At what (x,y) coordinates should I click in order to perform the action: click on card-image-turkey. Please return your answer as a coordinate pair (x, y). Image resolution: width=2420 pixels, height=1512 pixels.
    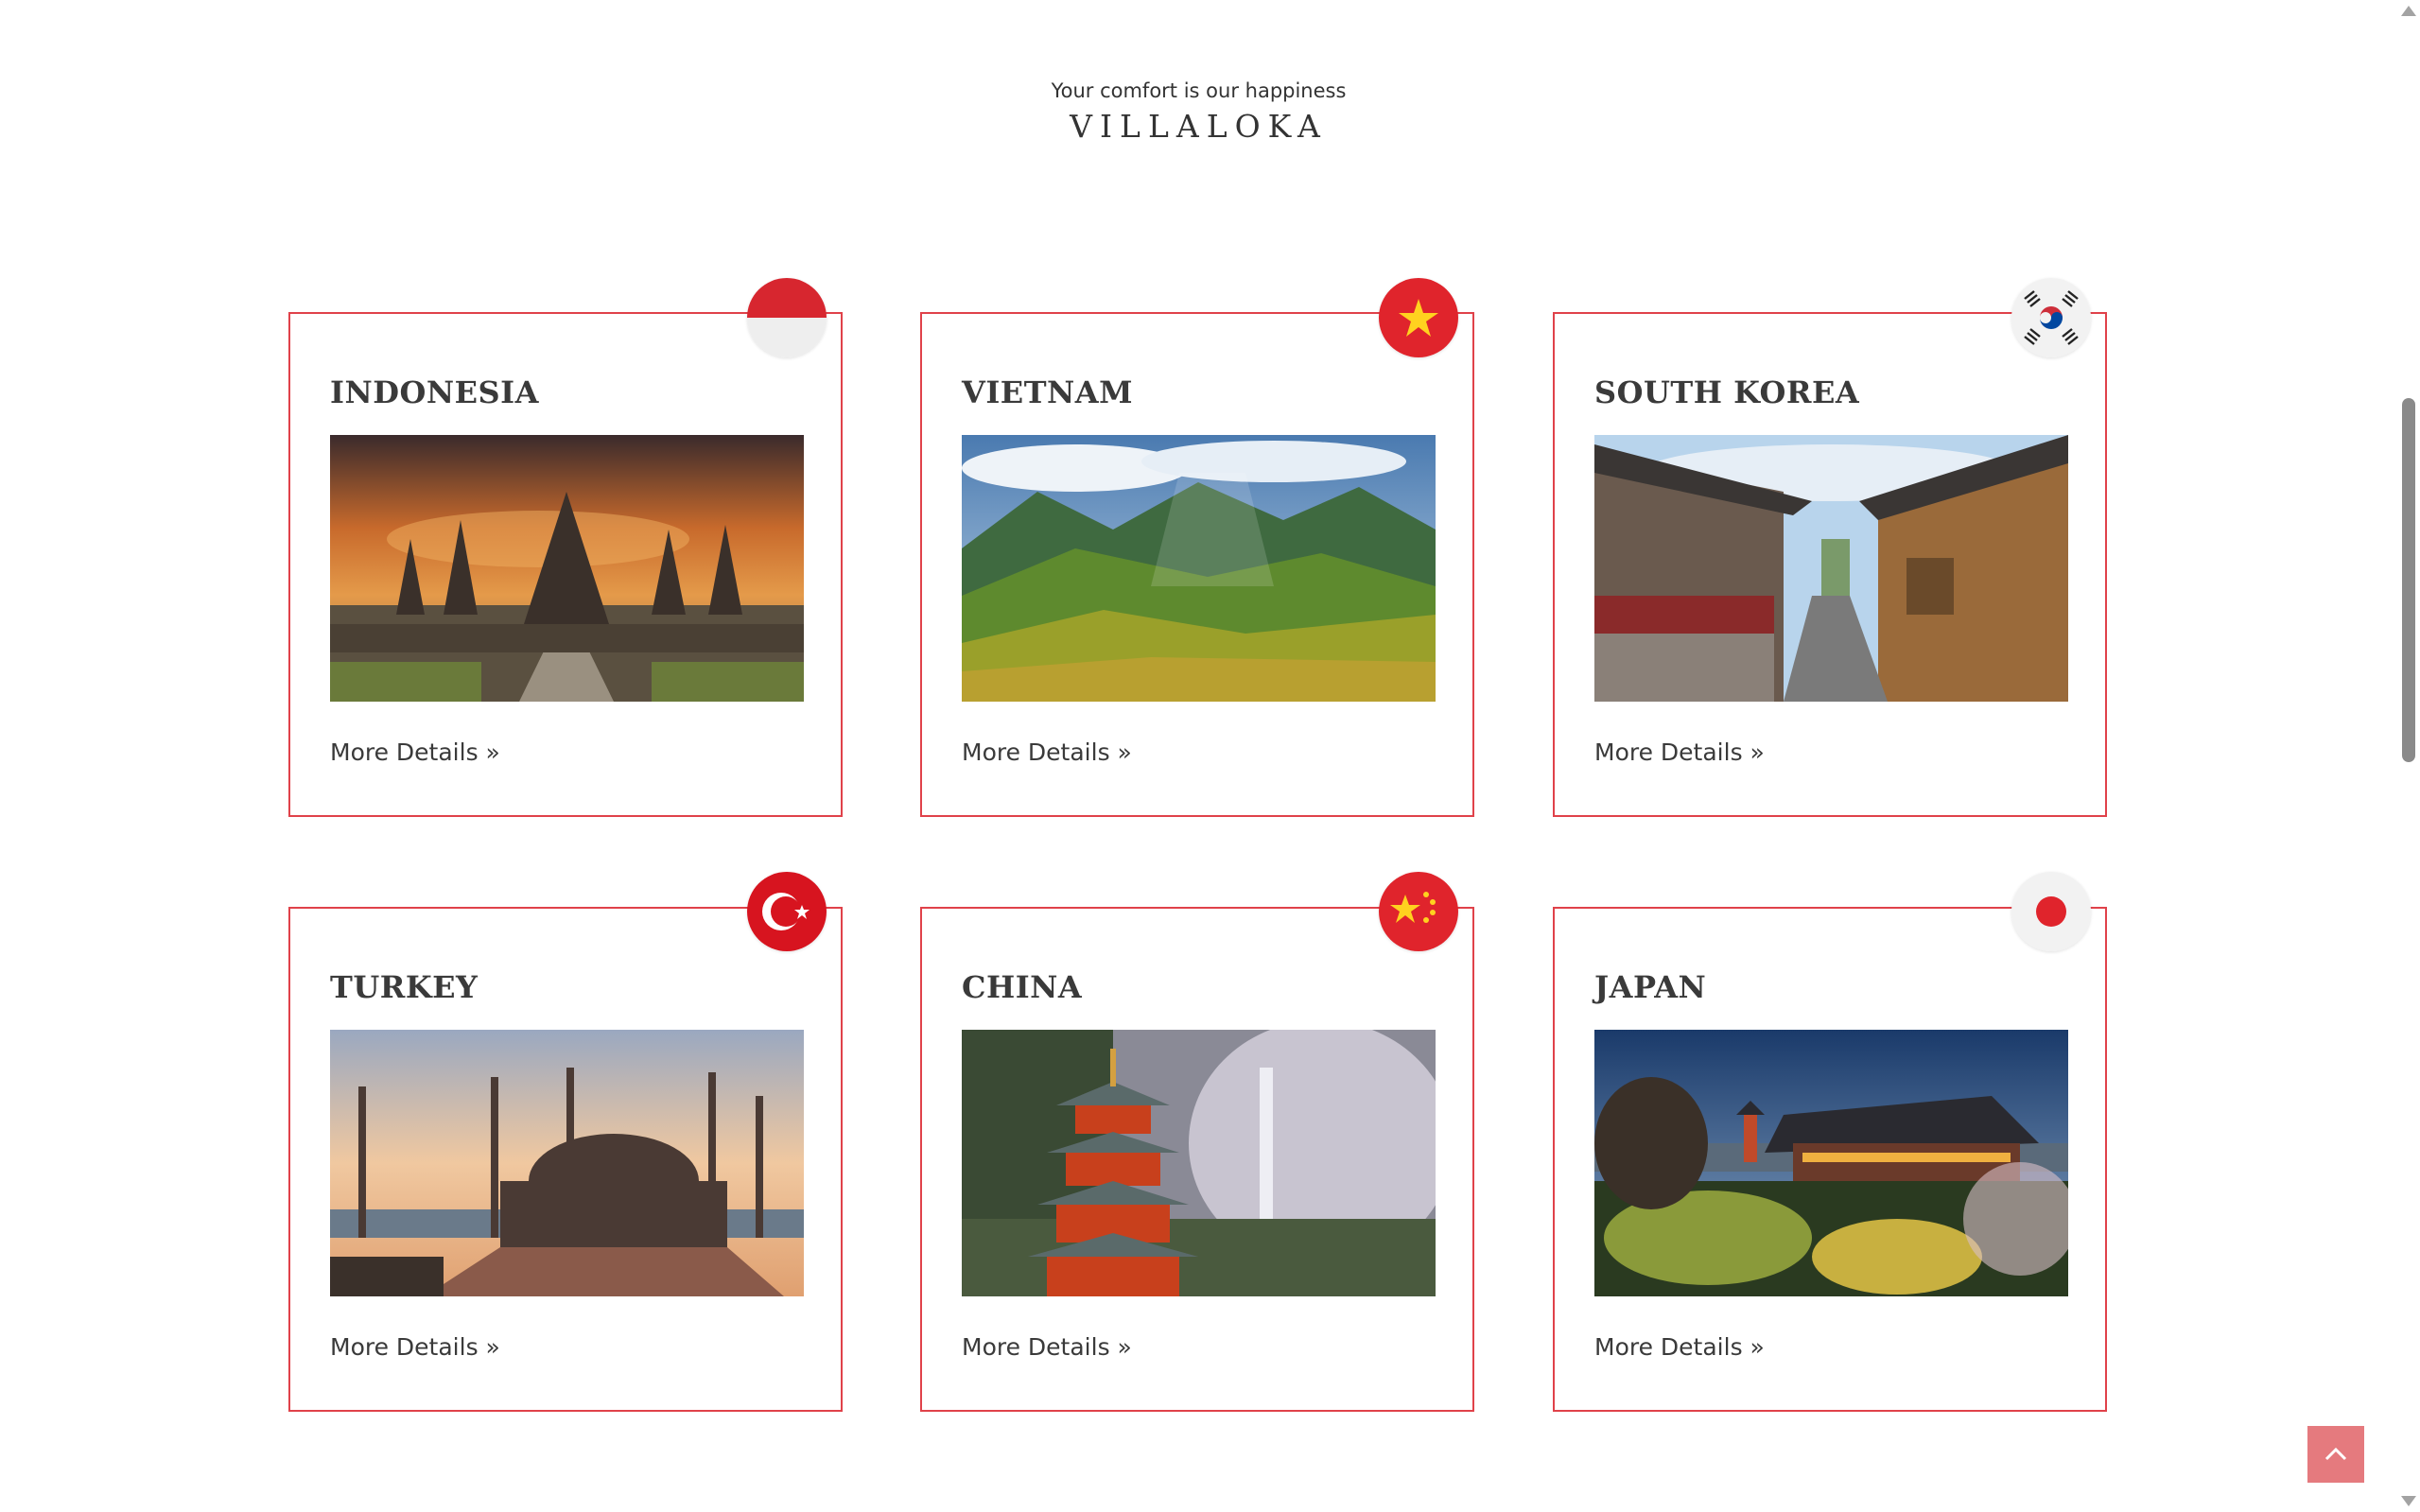
    Looking at the image, I should click on (567, 1163).